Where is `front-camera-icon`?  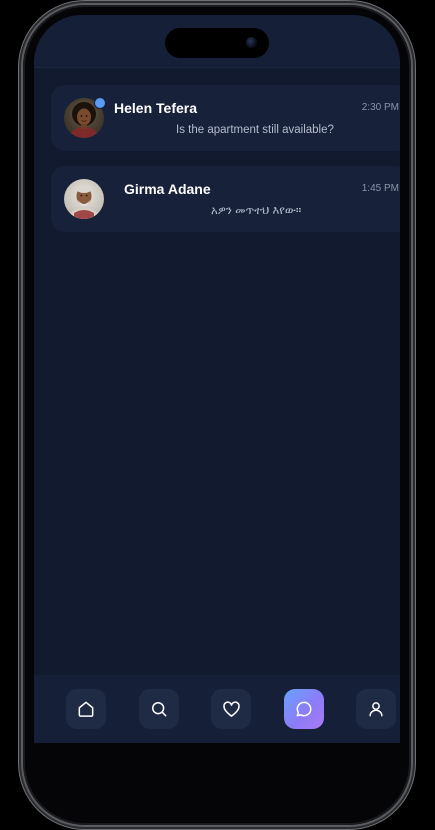 front-camera-icon is located at coordinates (251, 42).